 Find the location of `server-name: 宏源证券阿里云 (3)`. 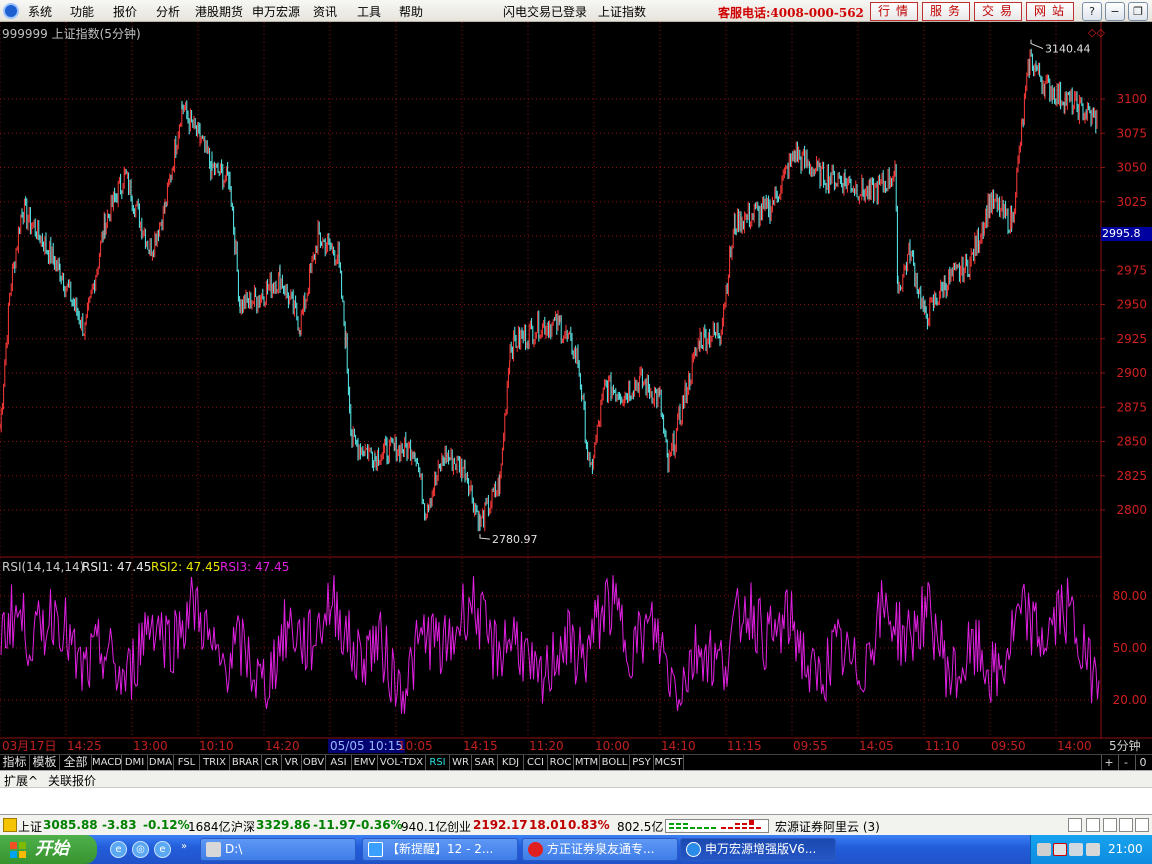

server-name: 宏源证券阿里云 (3) is located at coordinates (827, 826).